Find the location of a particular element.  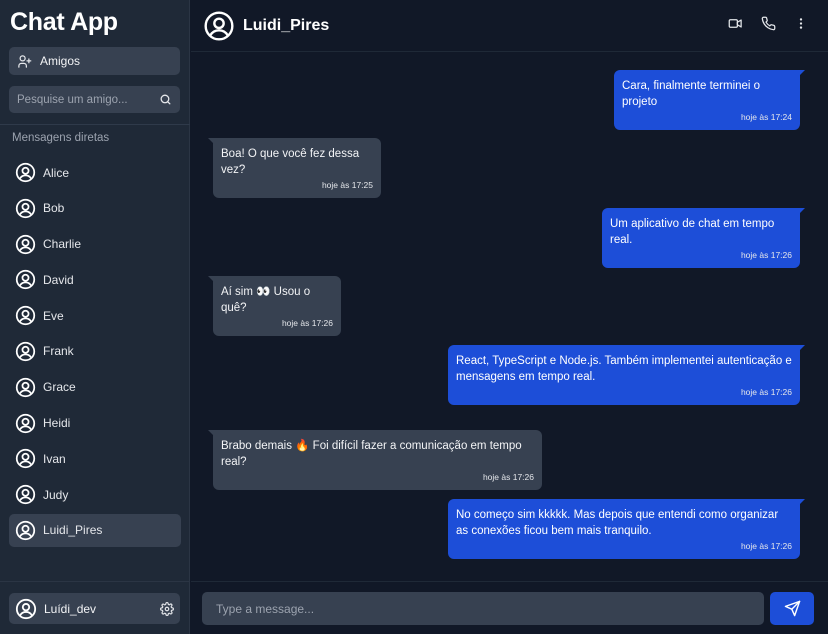

contact-name: Heidi is located at coordinates (57, 423).